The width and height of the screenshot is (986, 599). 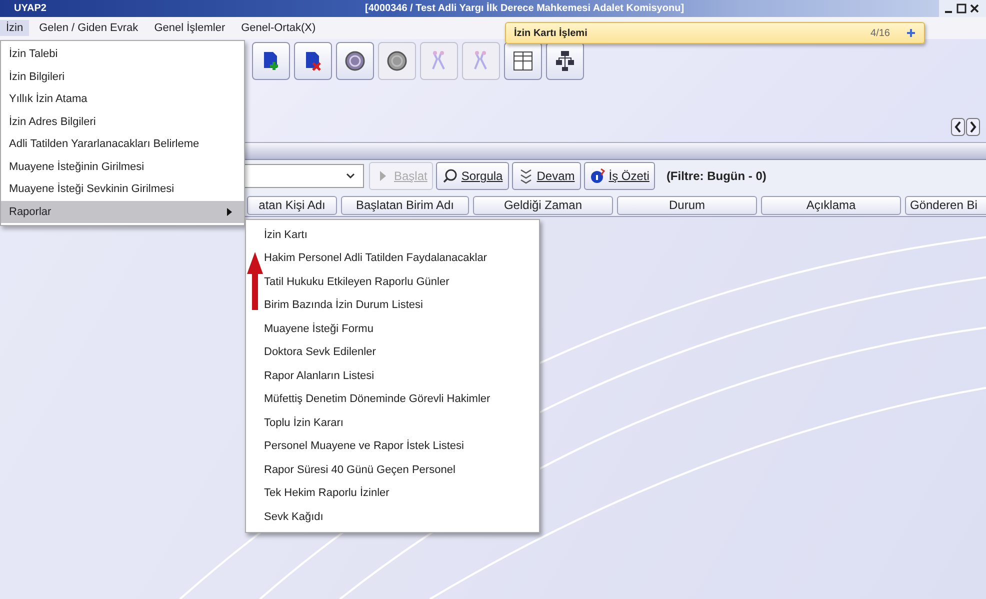 What do you see at coordinates (716, 176) in the screenshot?
I see `filter-label: (Filtre: Bugün - 0)` at bounding box center [716, 176].